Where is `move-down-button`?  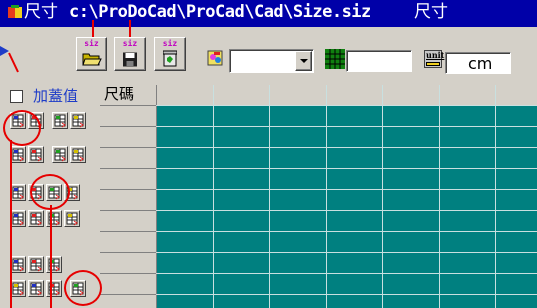 move-down-button is located at coordinates (54, 218).